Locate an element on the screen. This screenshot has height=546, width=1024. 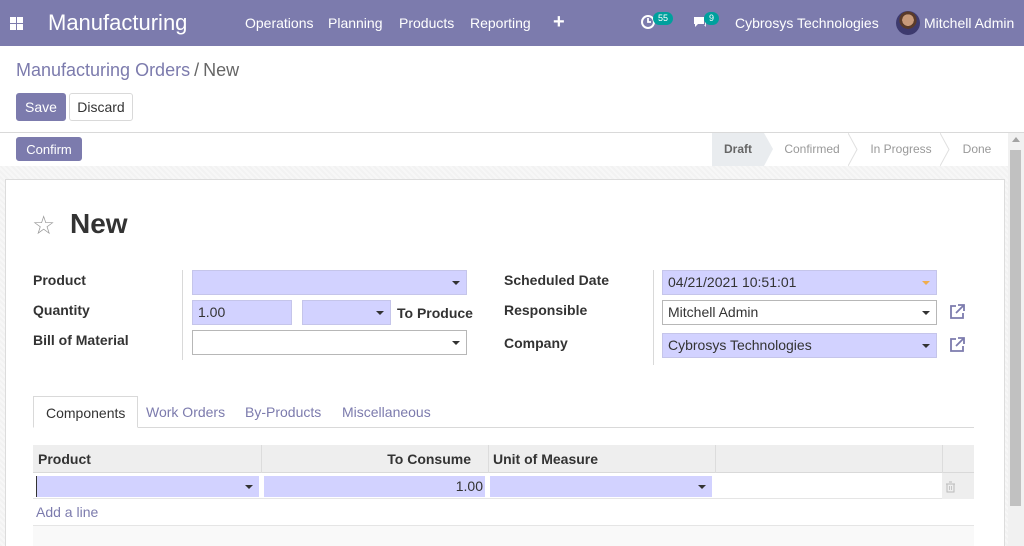
scheduled-date-value: 04/21/2021 10:51:01 is located at coordinates (732, 282).